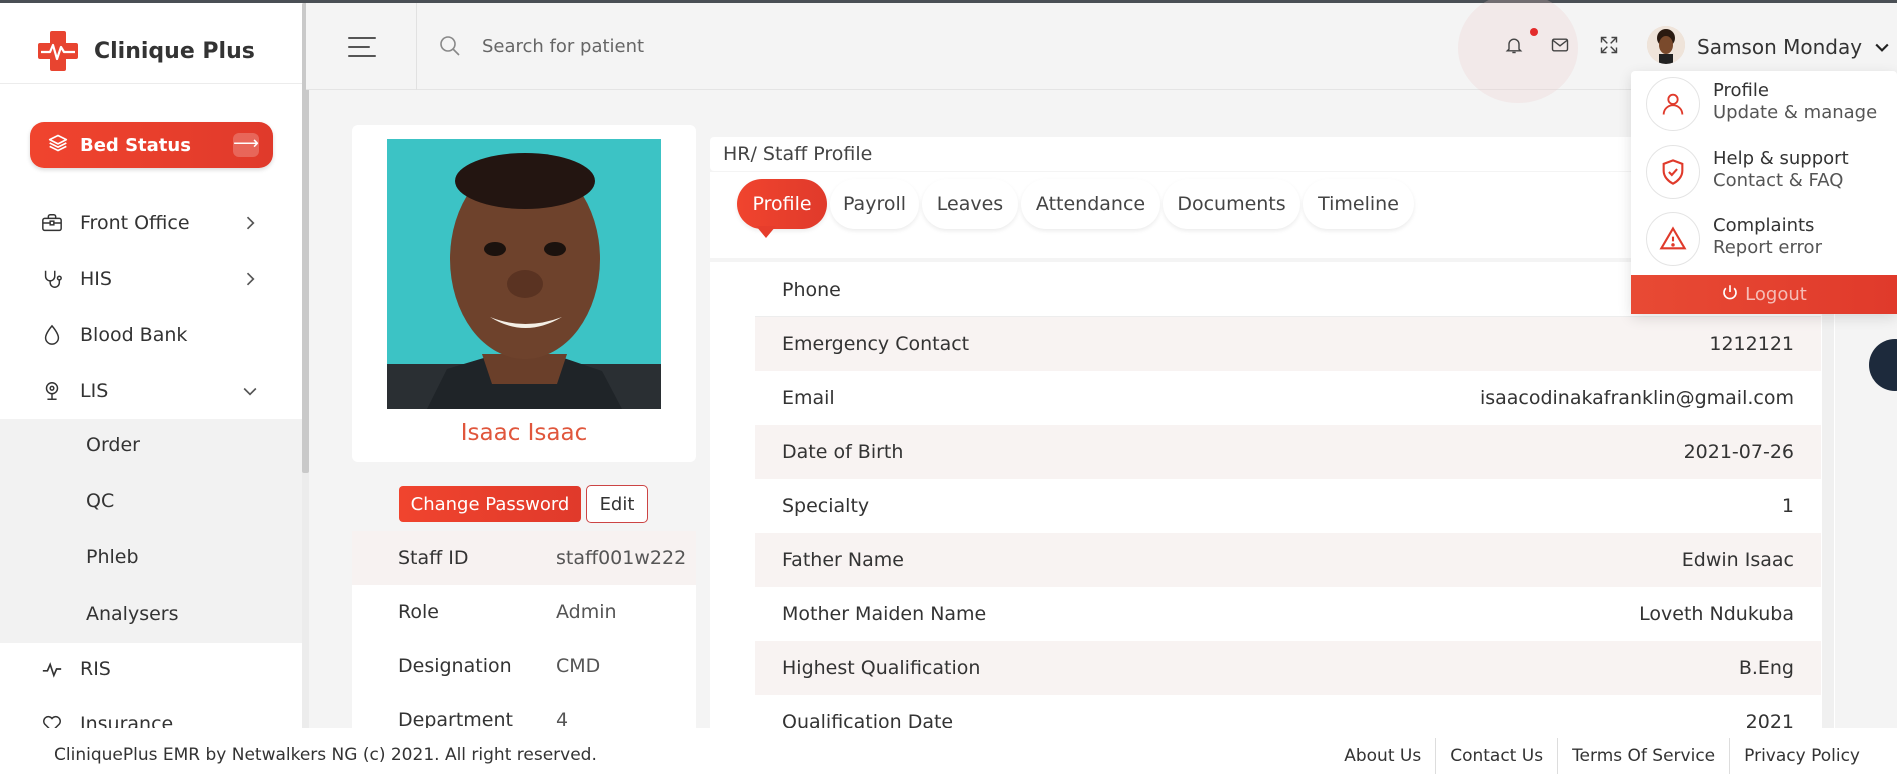  What do you see at coordinates (1288, 344) in the screenshot?
I see `detail-row-emergency-contact: Emergency Contact 1212121` at bounding box center [1288, 344].